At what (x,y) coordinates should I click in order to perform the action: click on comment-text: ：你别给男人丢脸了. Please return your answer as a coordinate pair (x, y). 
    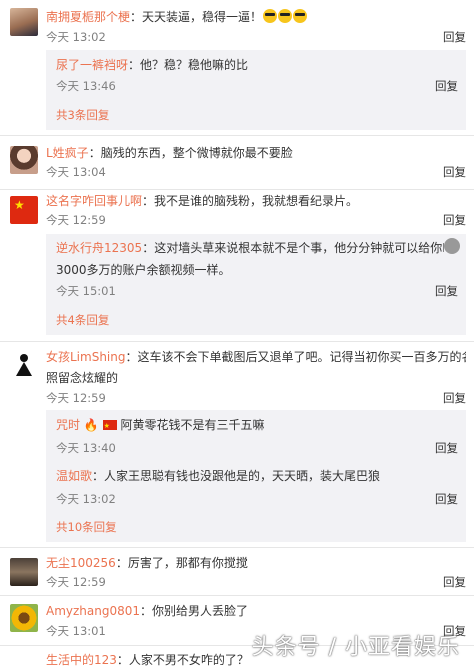
    Looking at the image, I should click on (194, 611).